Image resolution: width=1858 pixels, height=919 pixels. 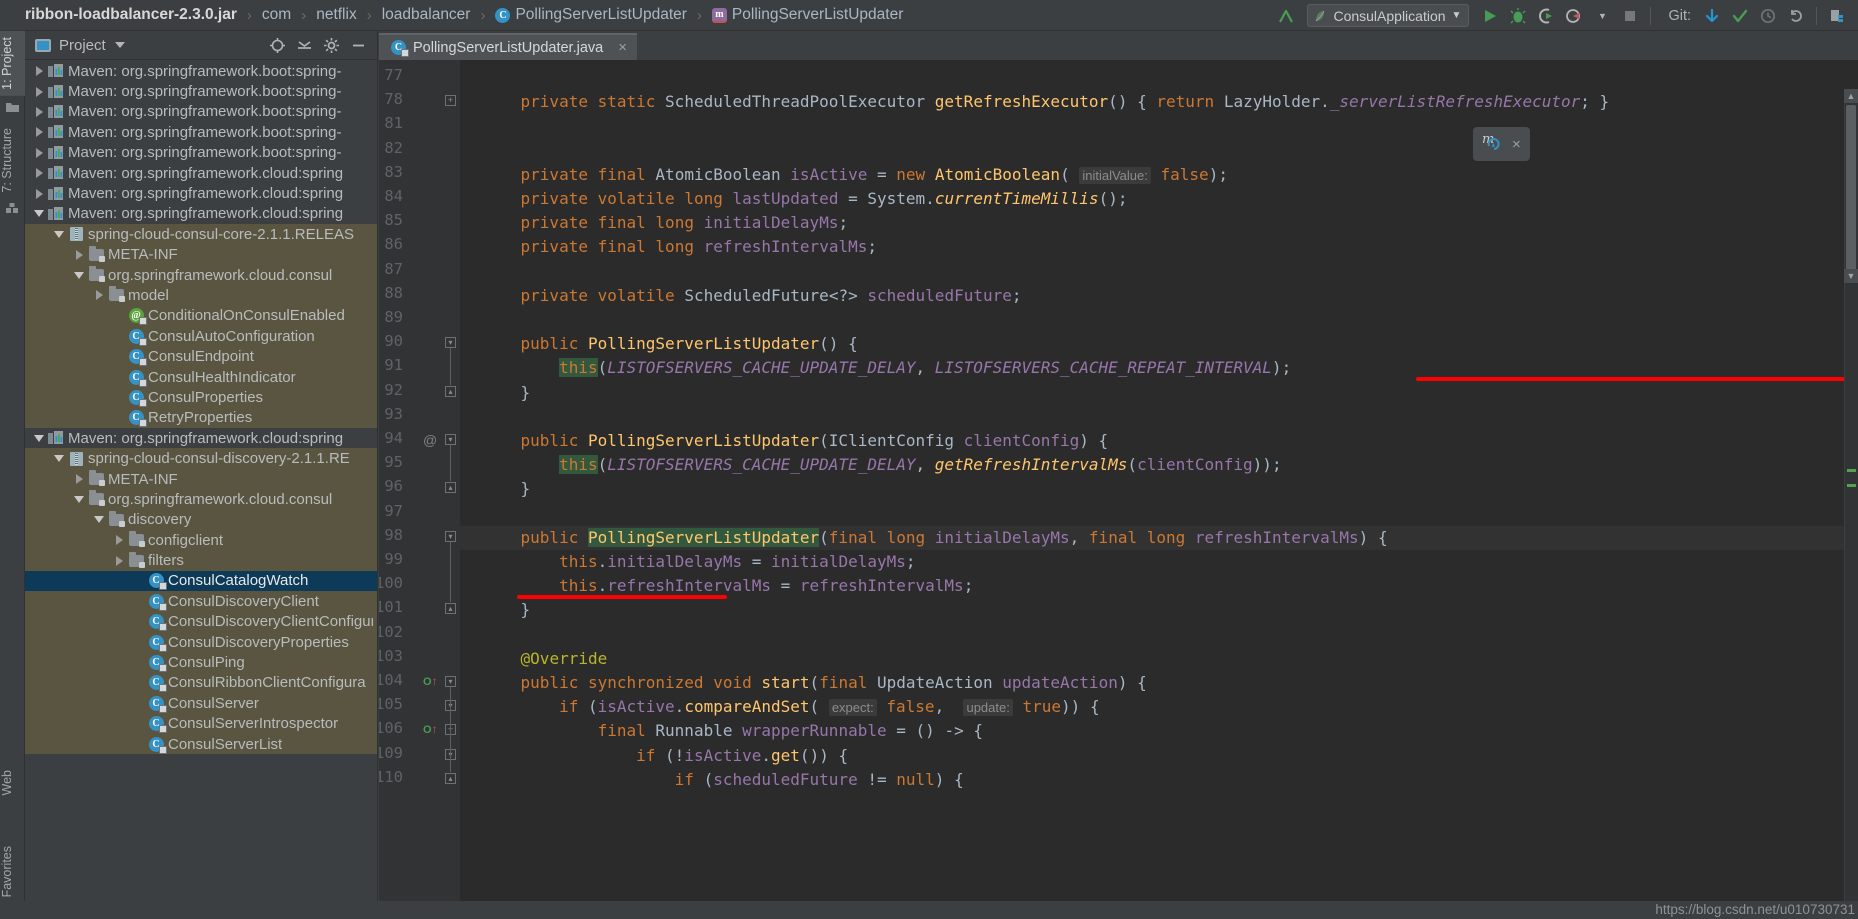 I want to click on tree-row: model, so click(x=201, y=295).